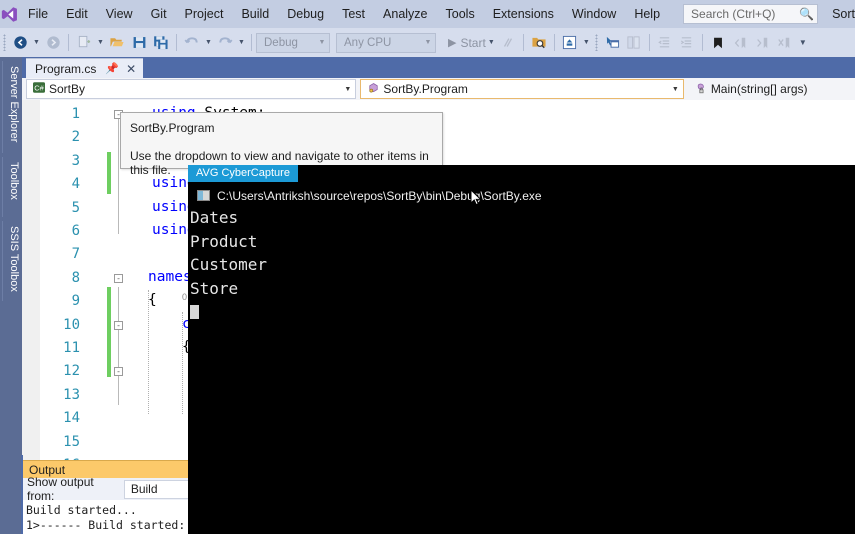 The image size is (855, 534). What do you see at coordinates (208, 42) in the screenshot?
I see `undo-dropdown-icon: ▼` at bounding box center [208, 42].